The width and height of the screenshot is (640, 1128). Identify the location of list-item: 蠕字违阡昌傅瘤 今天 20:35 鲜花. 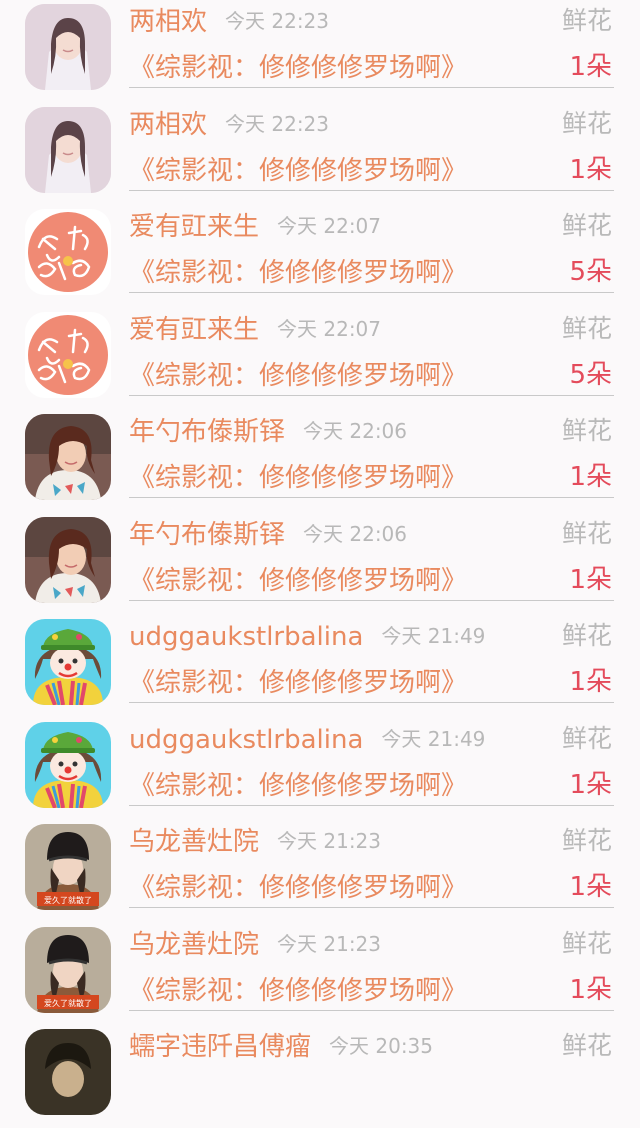
(320, 1076).